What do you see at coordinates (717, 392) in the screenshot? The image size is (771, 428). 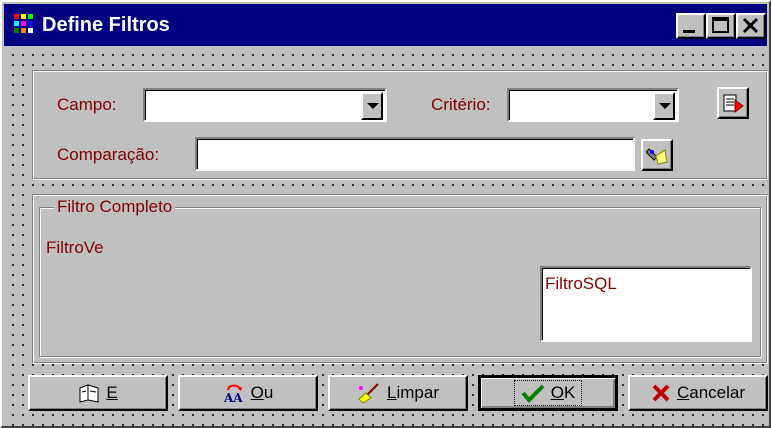 I see `cancelar-button-label-rest: ancelar` at bounding box center [717, 392].